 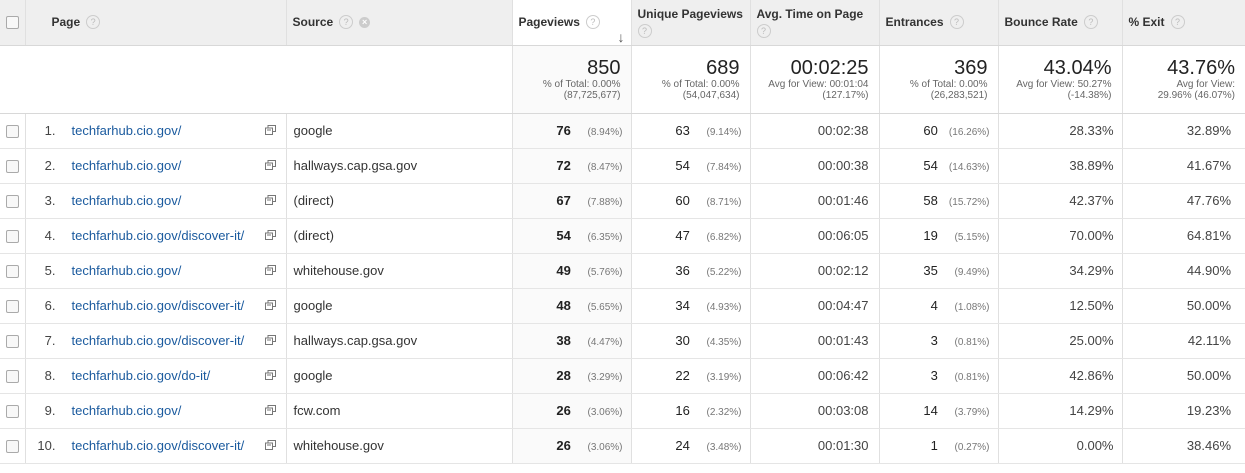 What do you see at coordinates (605, 272) in the screenshot?
I see `pageviews-pct: (5.76%)` at bounding box center [605, 272].